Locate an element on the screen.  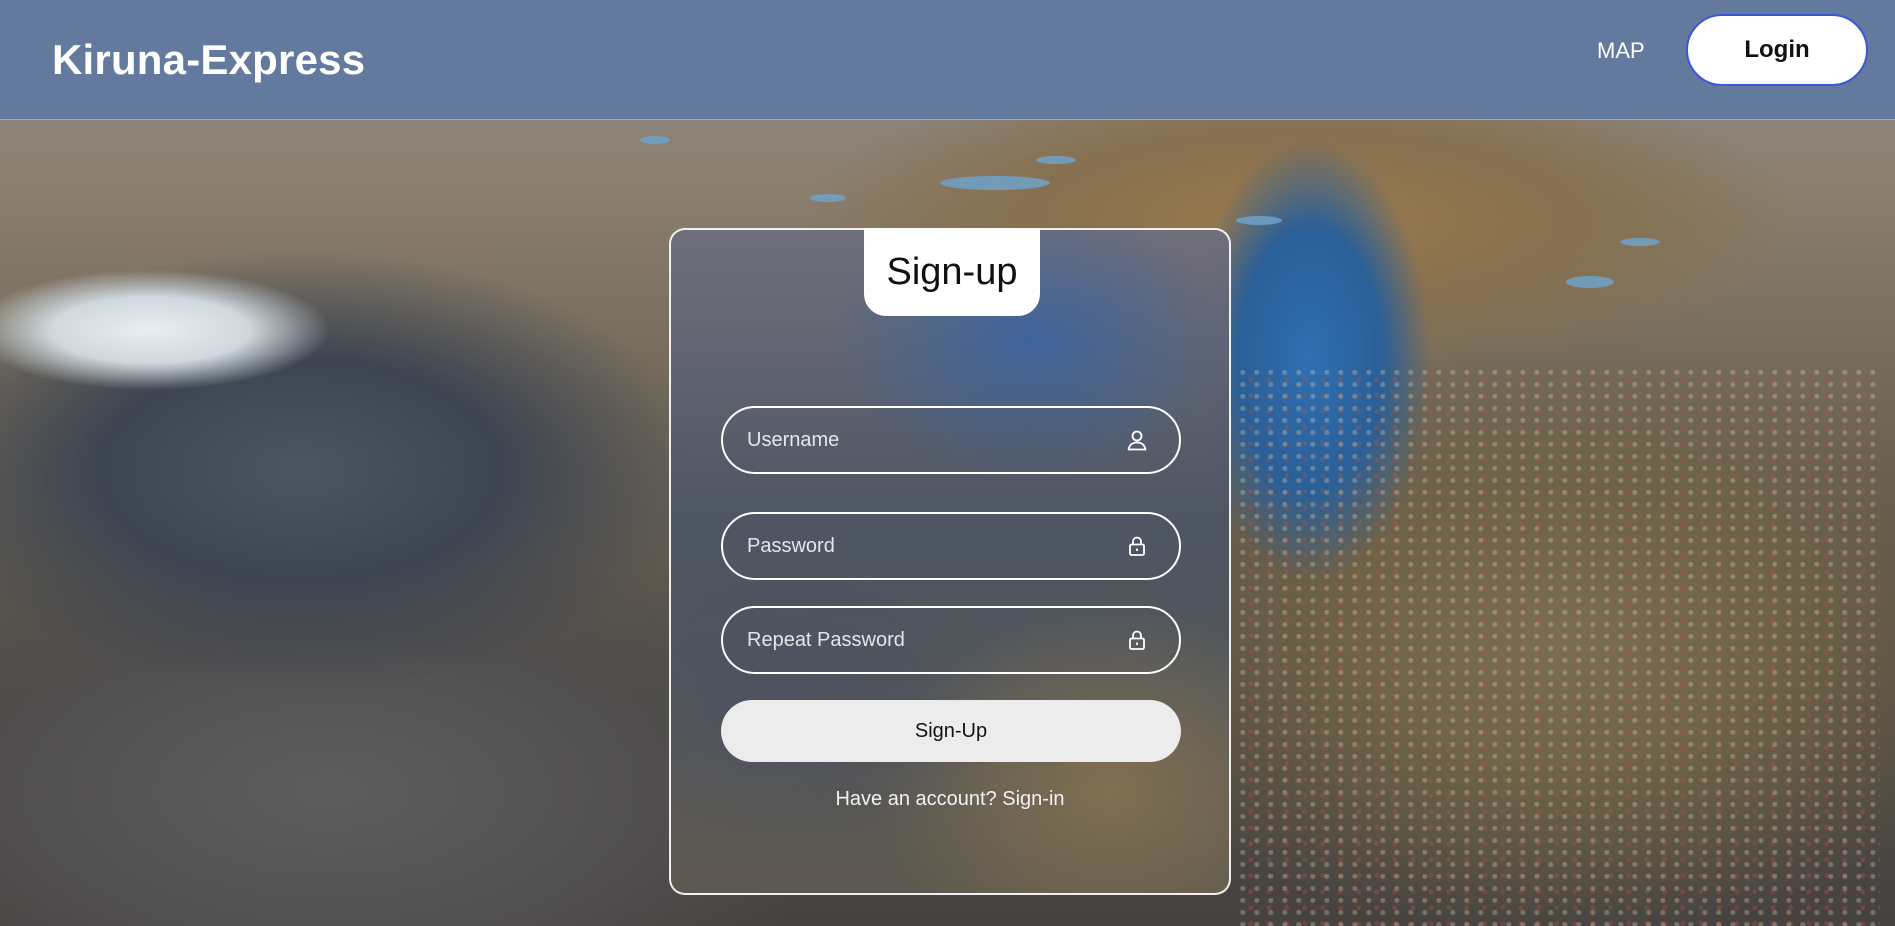
signin-link: Sign-in is located at coordinates (1033, 799).